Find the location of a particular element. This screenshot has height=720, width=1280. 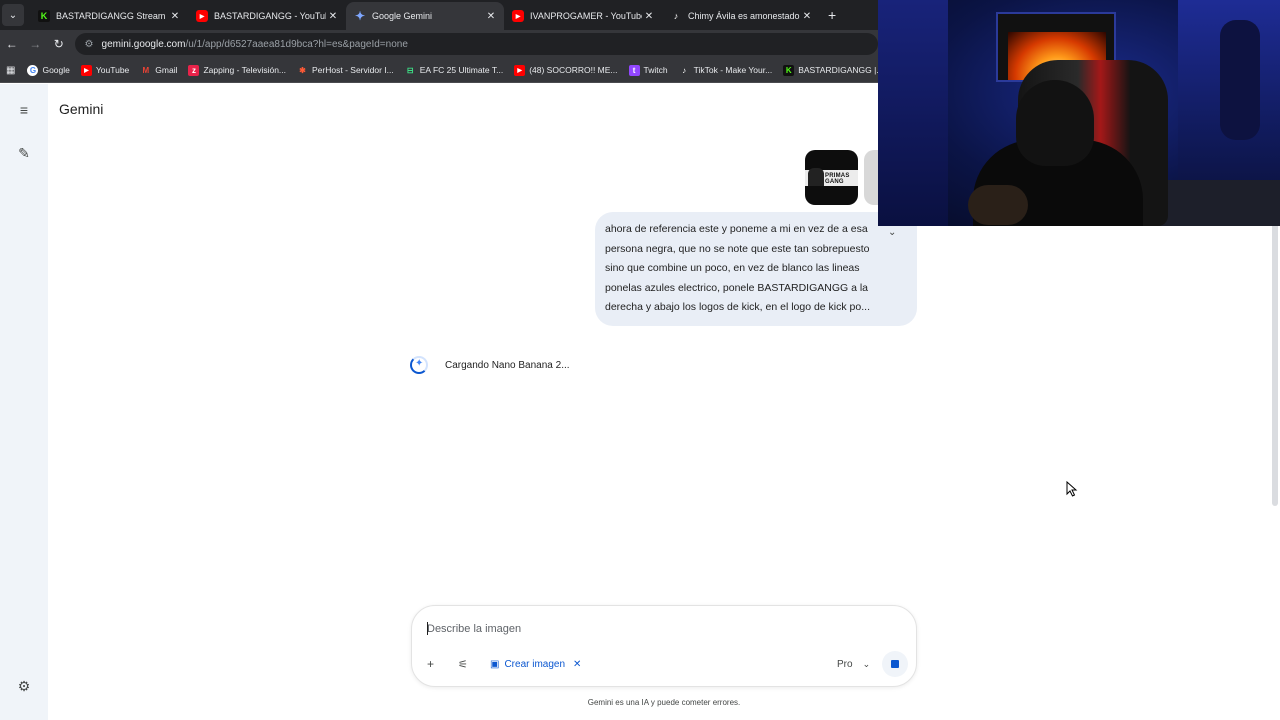

gmail-icon: M is located at coordinates (146, 70).